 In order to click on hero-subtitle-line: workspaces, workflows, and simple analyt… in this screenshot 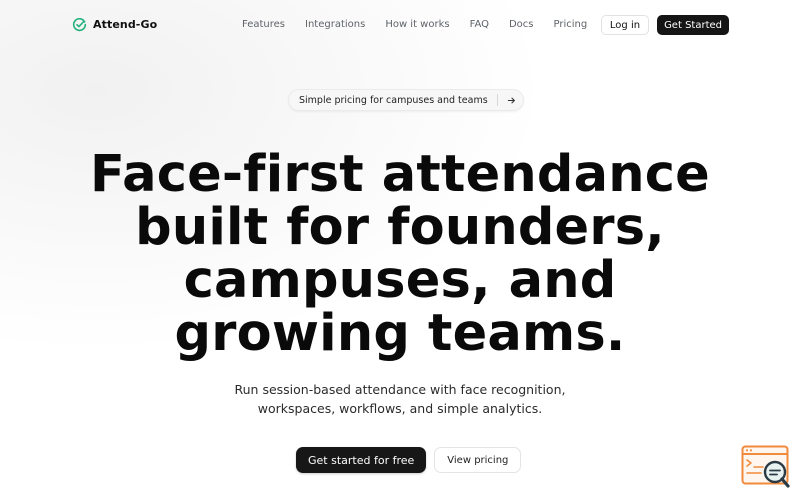, I will do `click(400, 408)`.